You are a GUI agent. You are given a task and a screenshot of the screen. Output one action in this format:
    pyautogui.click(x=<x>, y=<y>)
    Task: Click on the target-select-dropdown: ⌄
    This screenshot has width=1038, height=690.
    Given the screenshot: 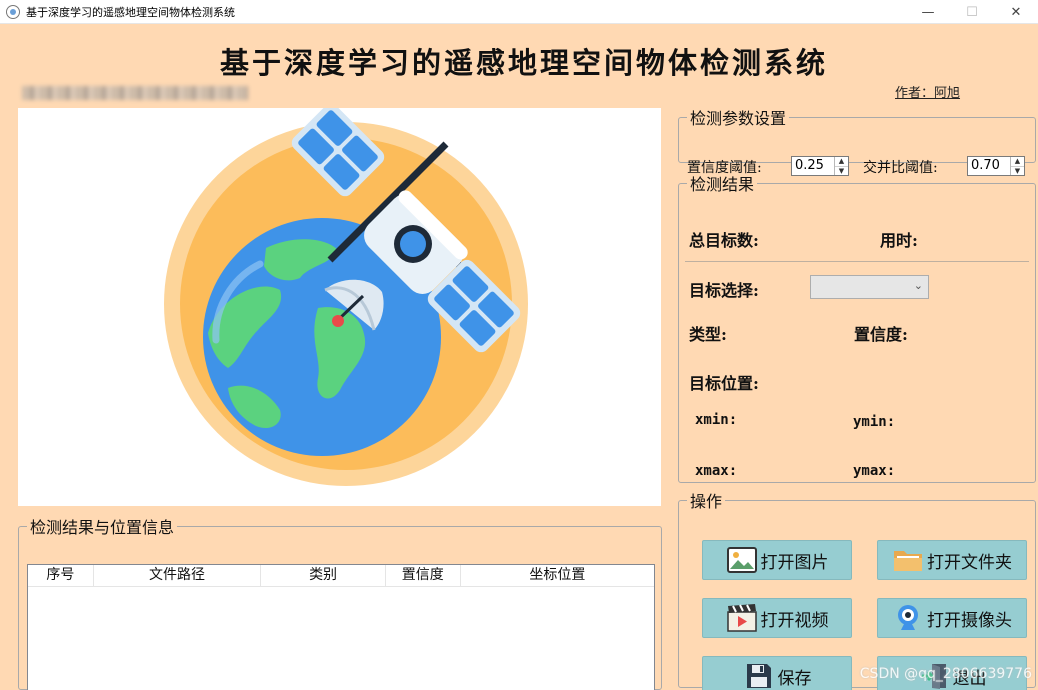 What is the action you would take?
    pyautogui.click(x=869, y=287)
    